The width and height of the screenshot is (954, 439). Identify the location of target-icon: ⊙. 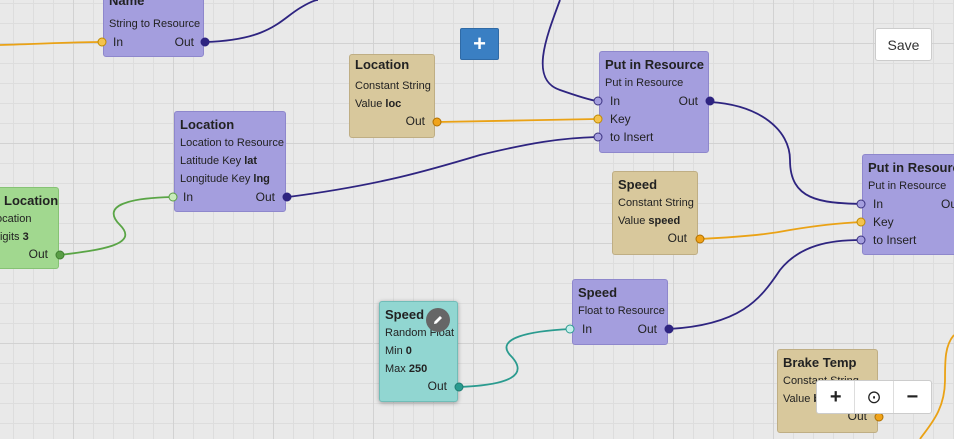
(874, 397).